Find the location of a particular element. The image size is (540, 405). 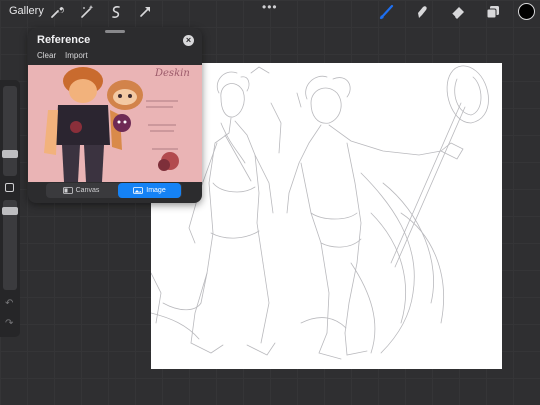

canvas-icon is located at coordinates (67, 190).